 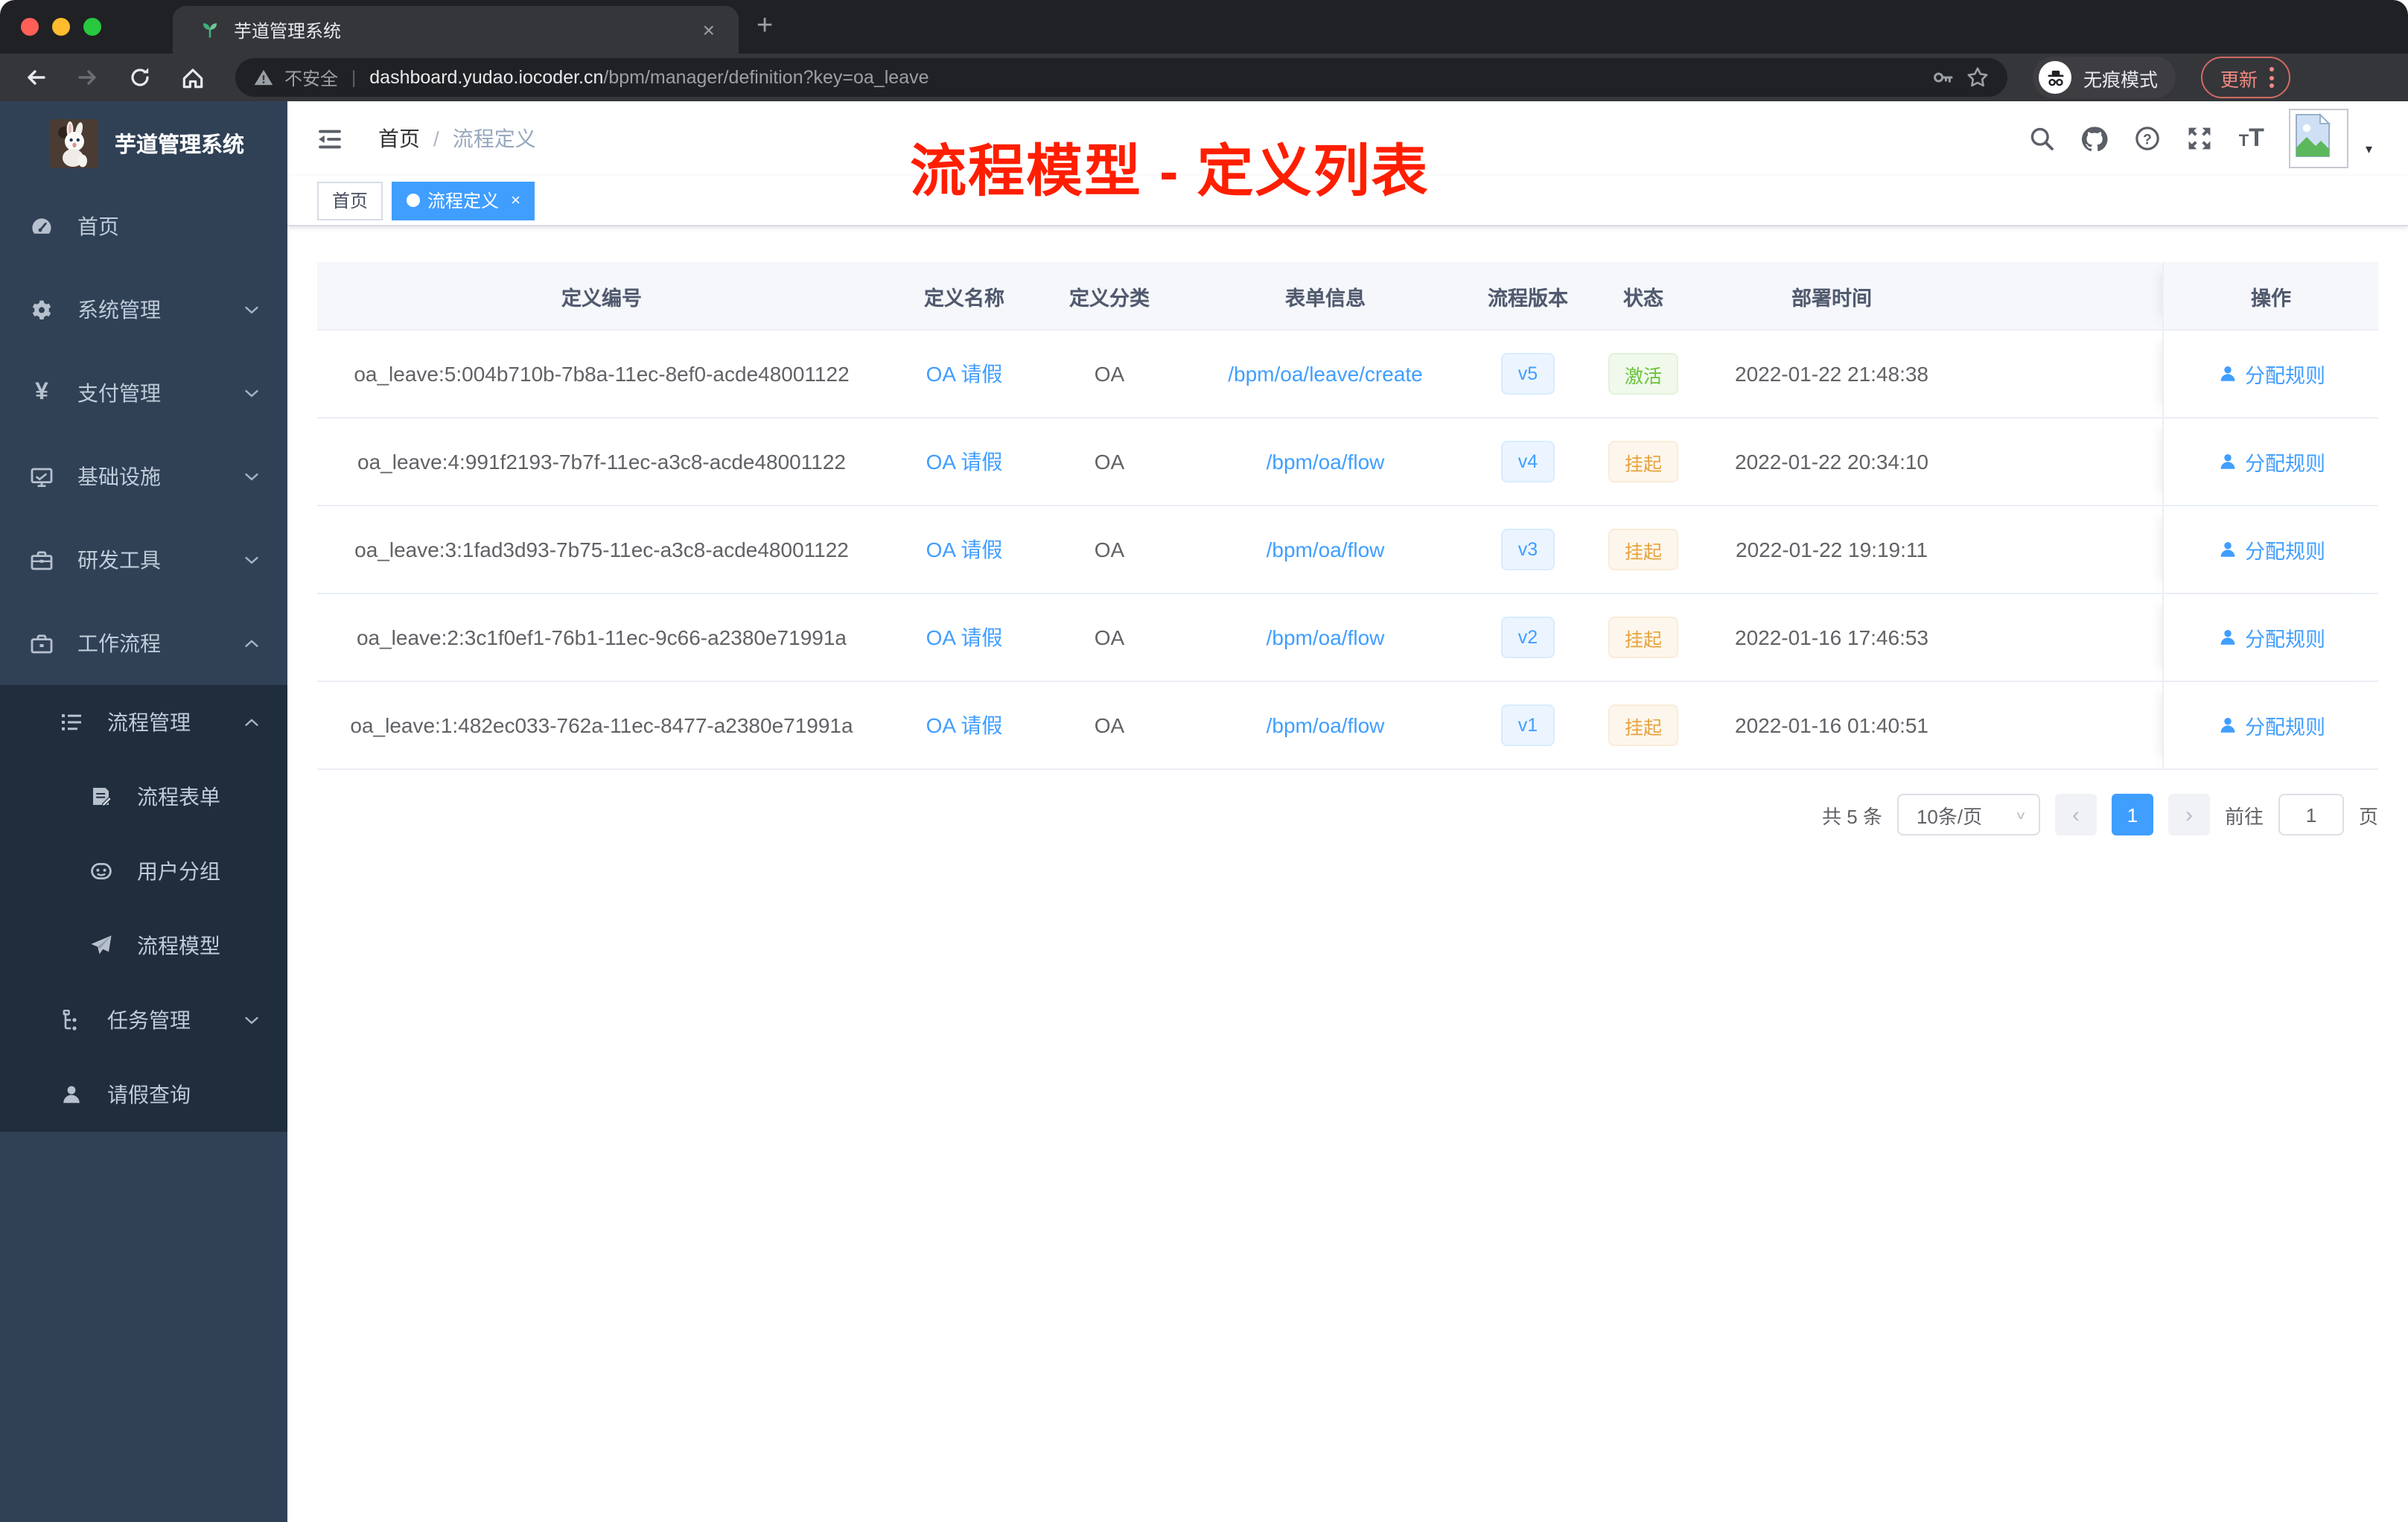 I want to click on home-icon, so click(x=192, y=77).